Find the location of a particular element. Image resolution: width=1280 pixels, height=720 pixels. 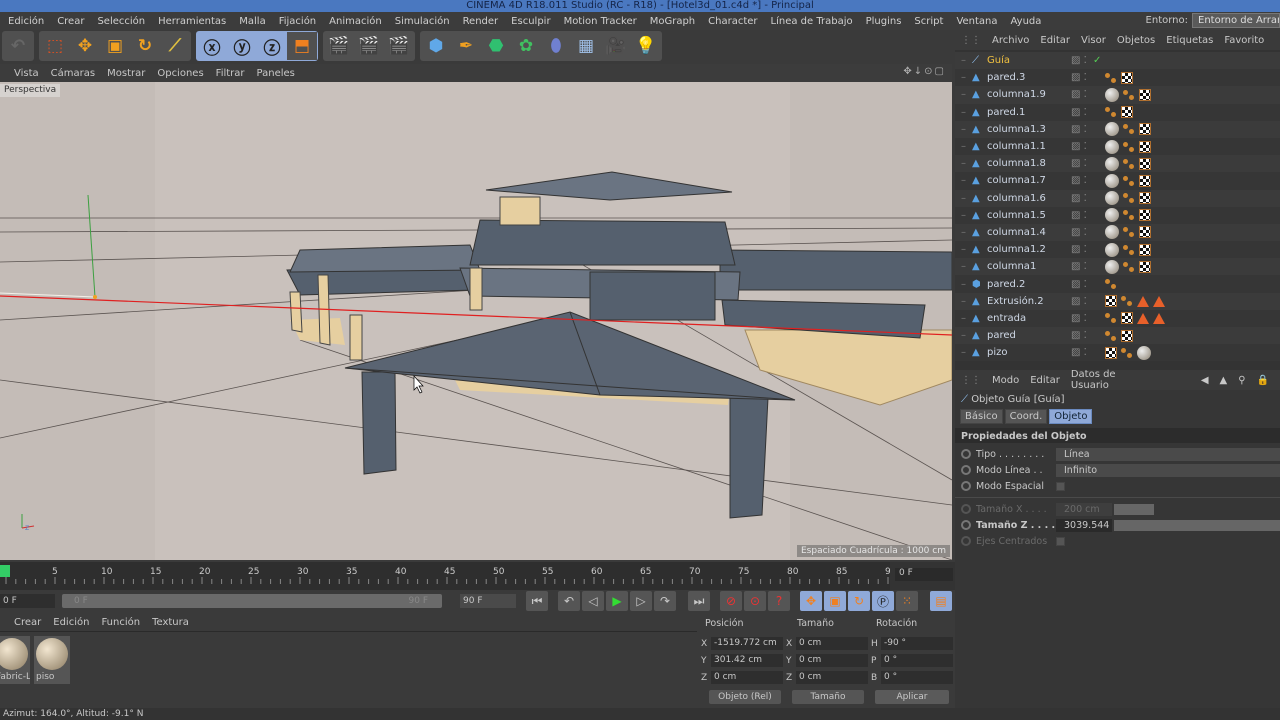

rotation-h-field: -90 ° is located at coordinates (917, 643).